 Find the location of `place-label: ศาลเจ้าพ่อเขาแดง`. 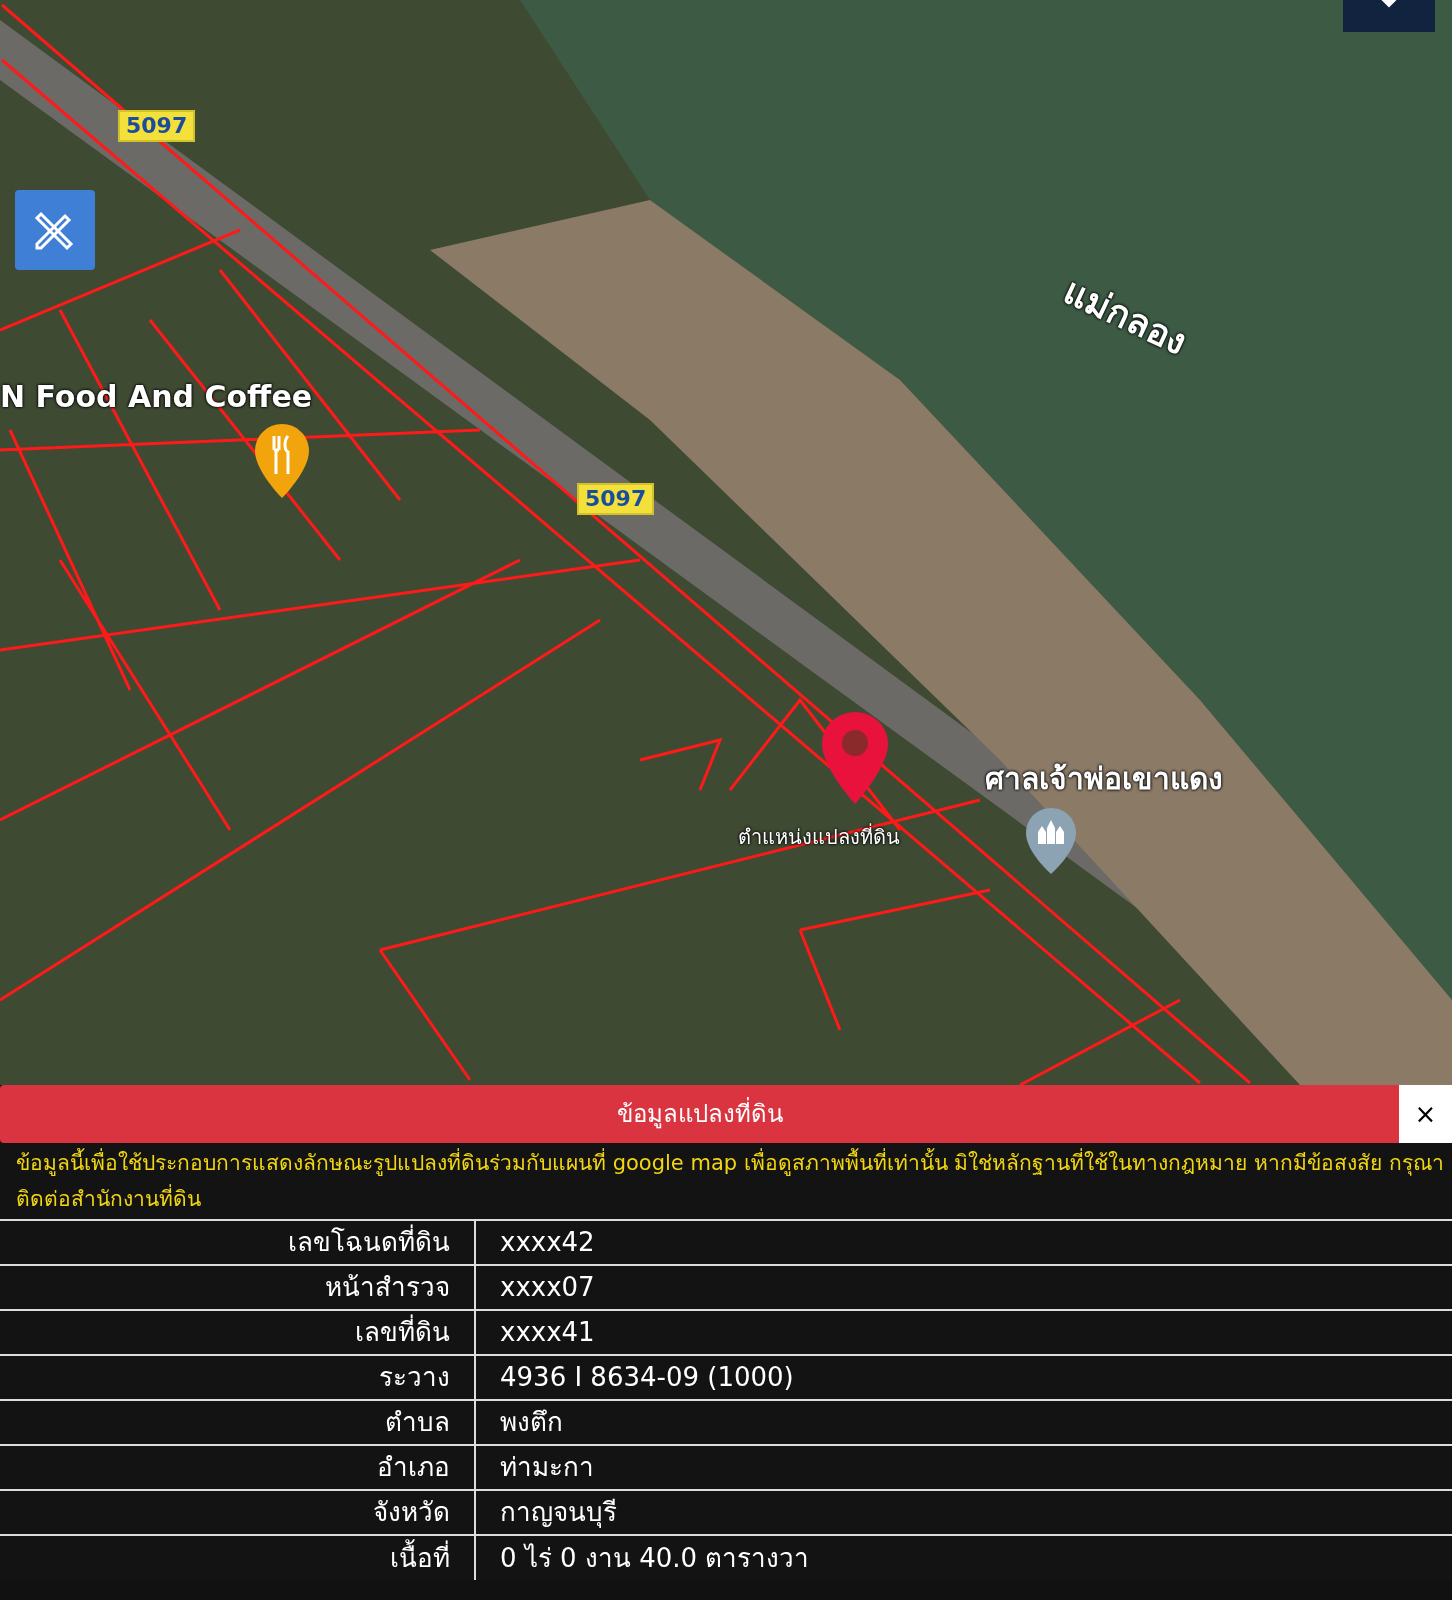

place-label: ศาลเจ้าพ่อเขาแดง is located at coordinates (1104, 779).